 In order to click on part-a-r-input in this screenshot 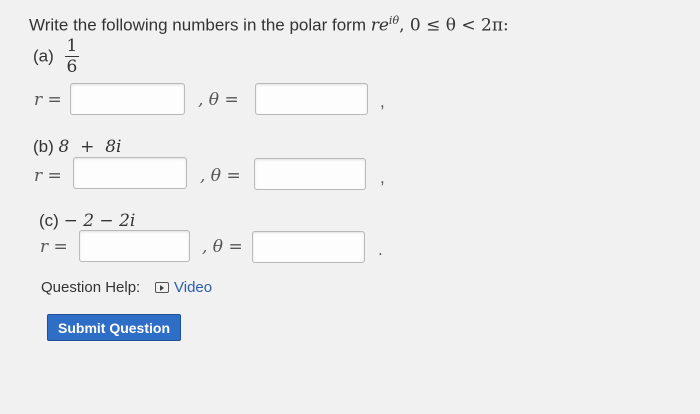, I will do `click(127, 99)`.